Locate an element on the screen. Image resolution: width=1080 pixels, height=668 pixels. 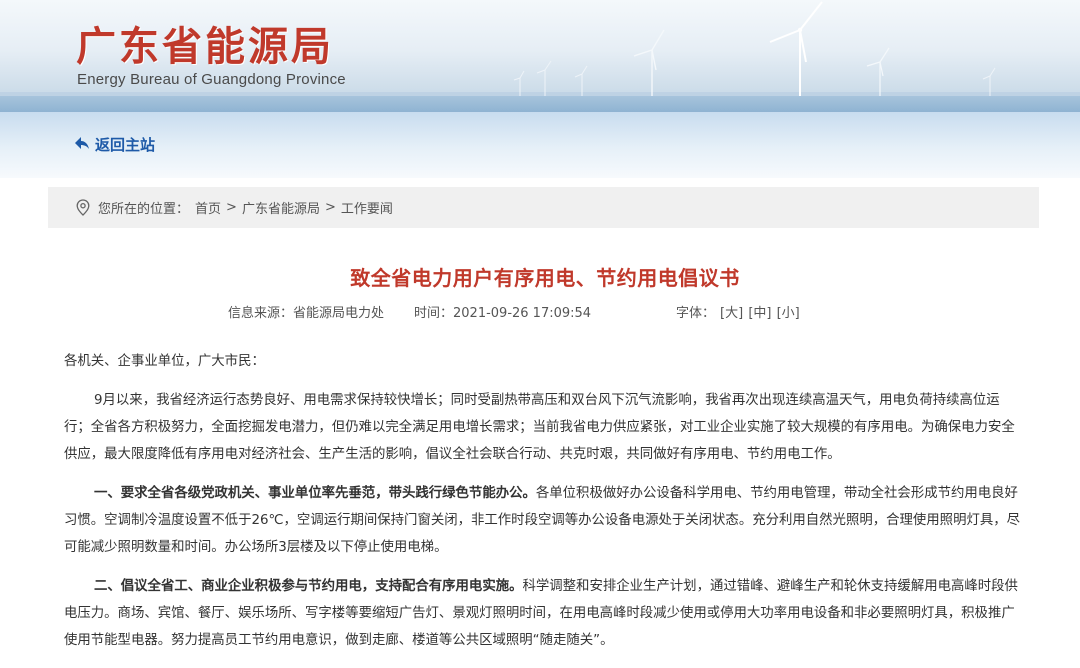
font-size-large: [大] is located at coordinates (731, 313).